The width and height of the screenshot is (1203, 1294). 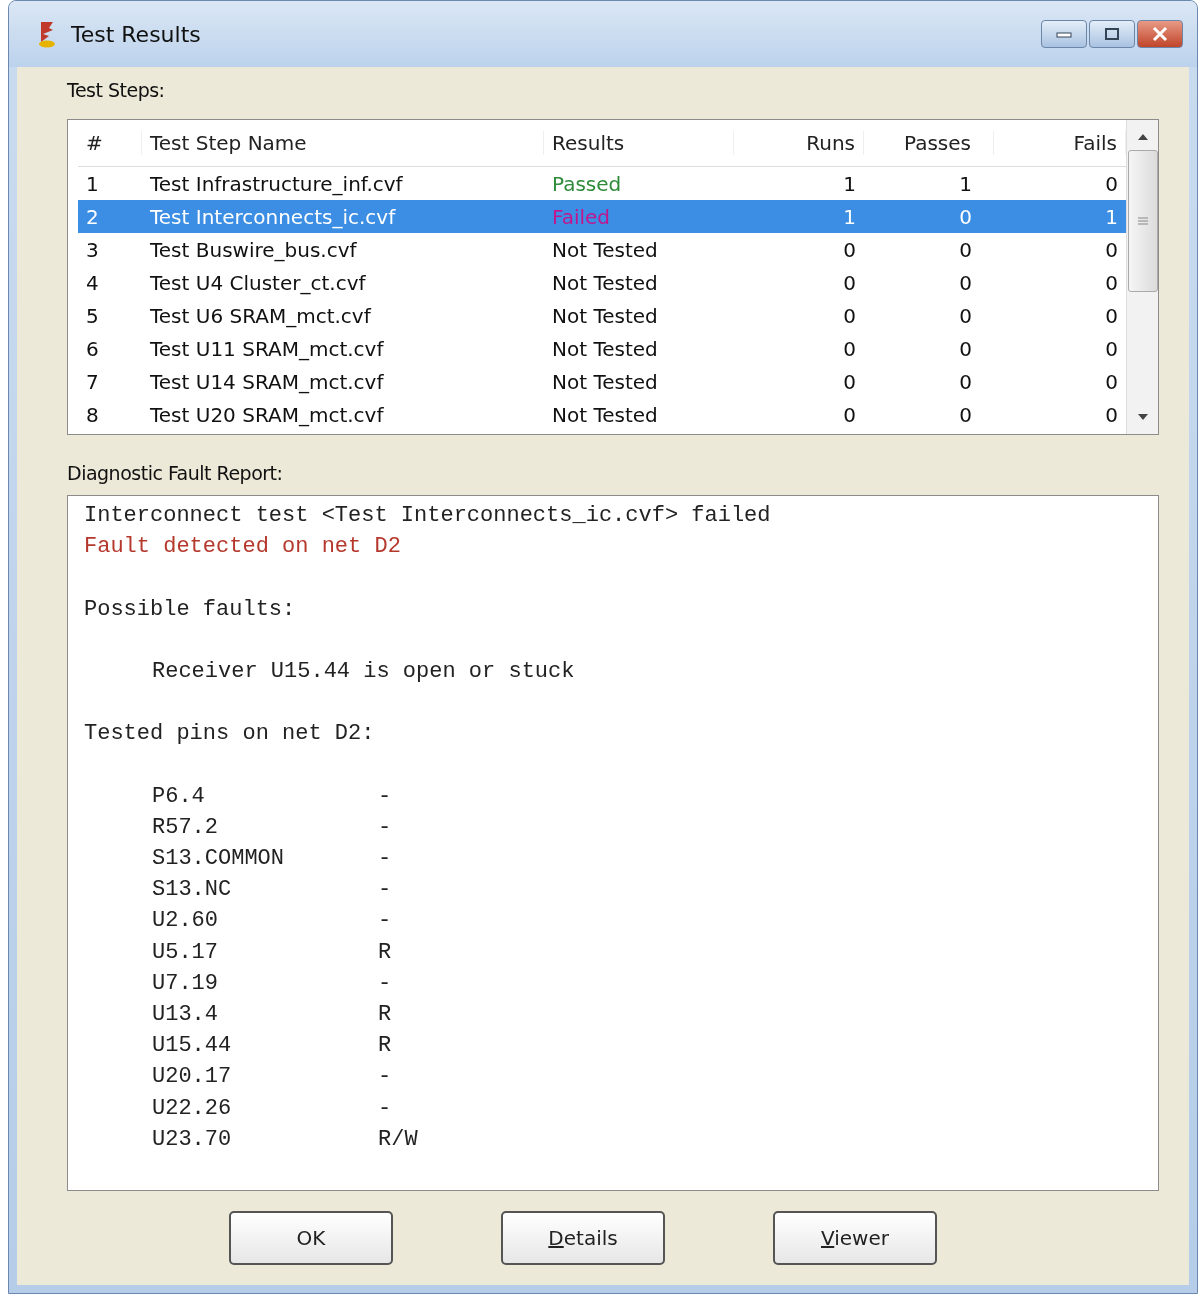 I want to click on section-label: Test Steps:, so click(x=116, y=91).